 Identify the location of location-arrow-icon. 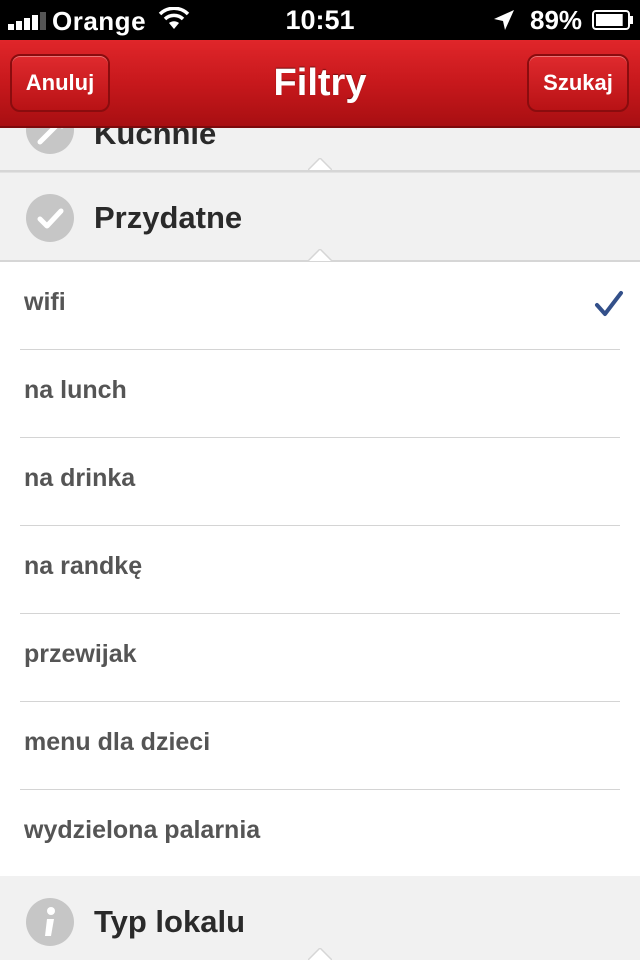
(504, 20).